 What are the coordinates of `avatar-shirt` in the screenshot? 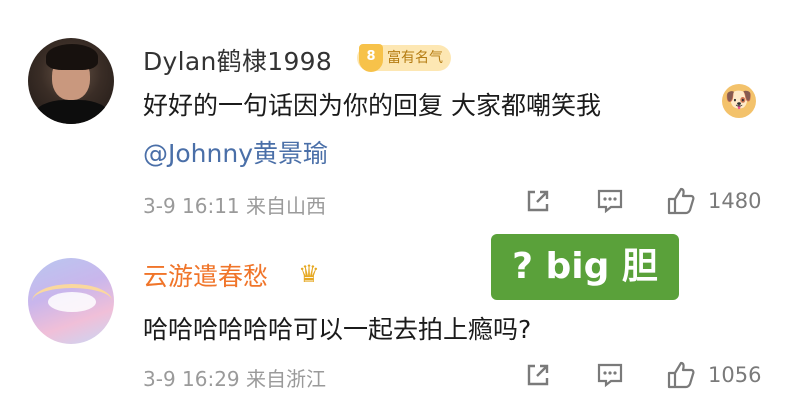 It's located at (72, 112).